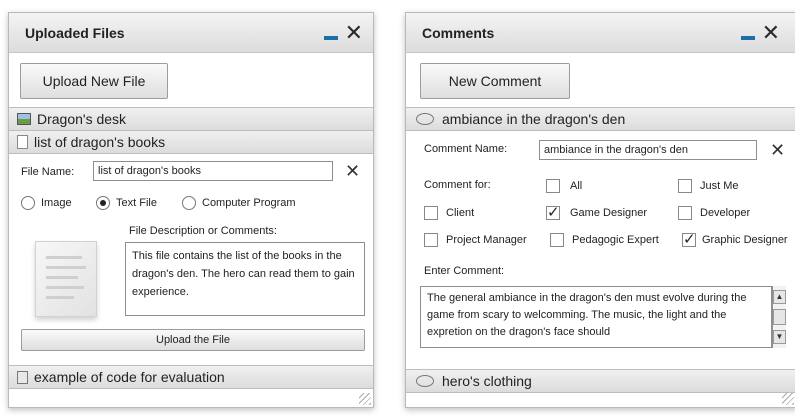  What do you see at coordinates (777, 150) in the screenshot?
I see `clear-comment-name-icon: ✕` at bounding box center [777, 150].